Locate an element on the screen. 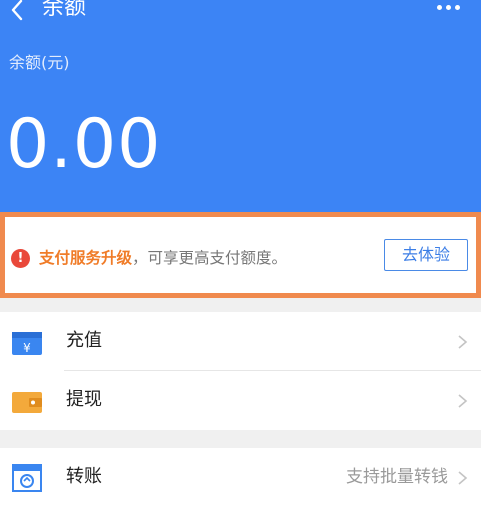 This screenshot has width=481, height=505. menu-item-transfer: 转账 支持批量转钱 is located at coordinates (240, 476).